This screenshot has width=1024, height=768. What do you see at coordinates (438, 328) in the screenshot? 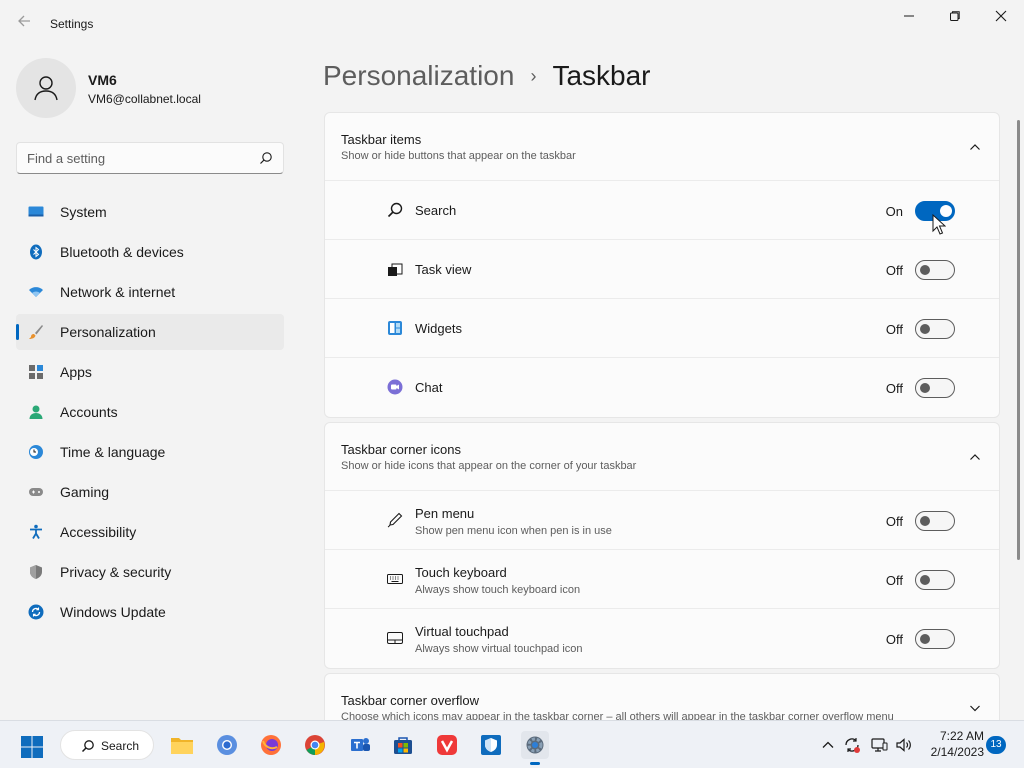
I see `setting-label: Widgets` at bounding box center [438, 328].